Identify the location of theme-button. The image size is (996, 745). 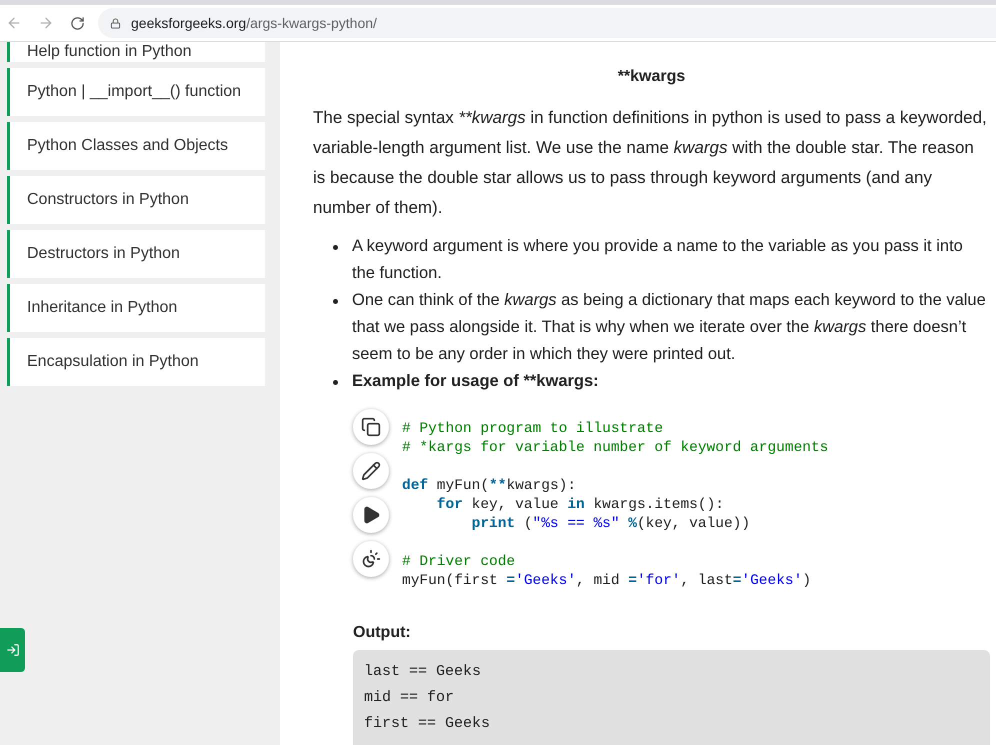
(371, 559).